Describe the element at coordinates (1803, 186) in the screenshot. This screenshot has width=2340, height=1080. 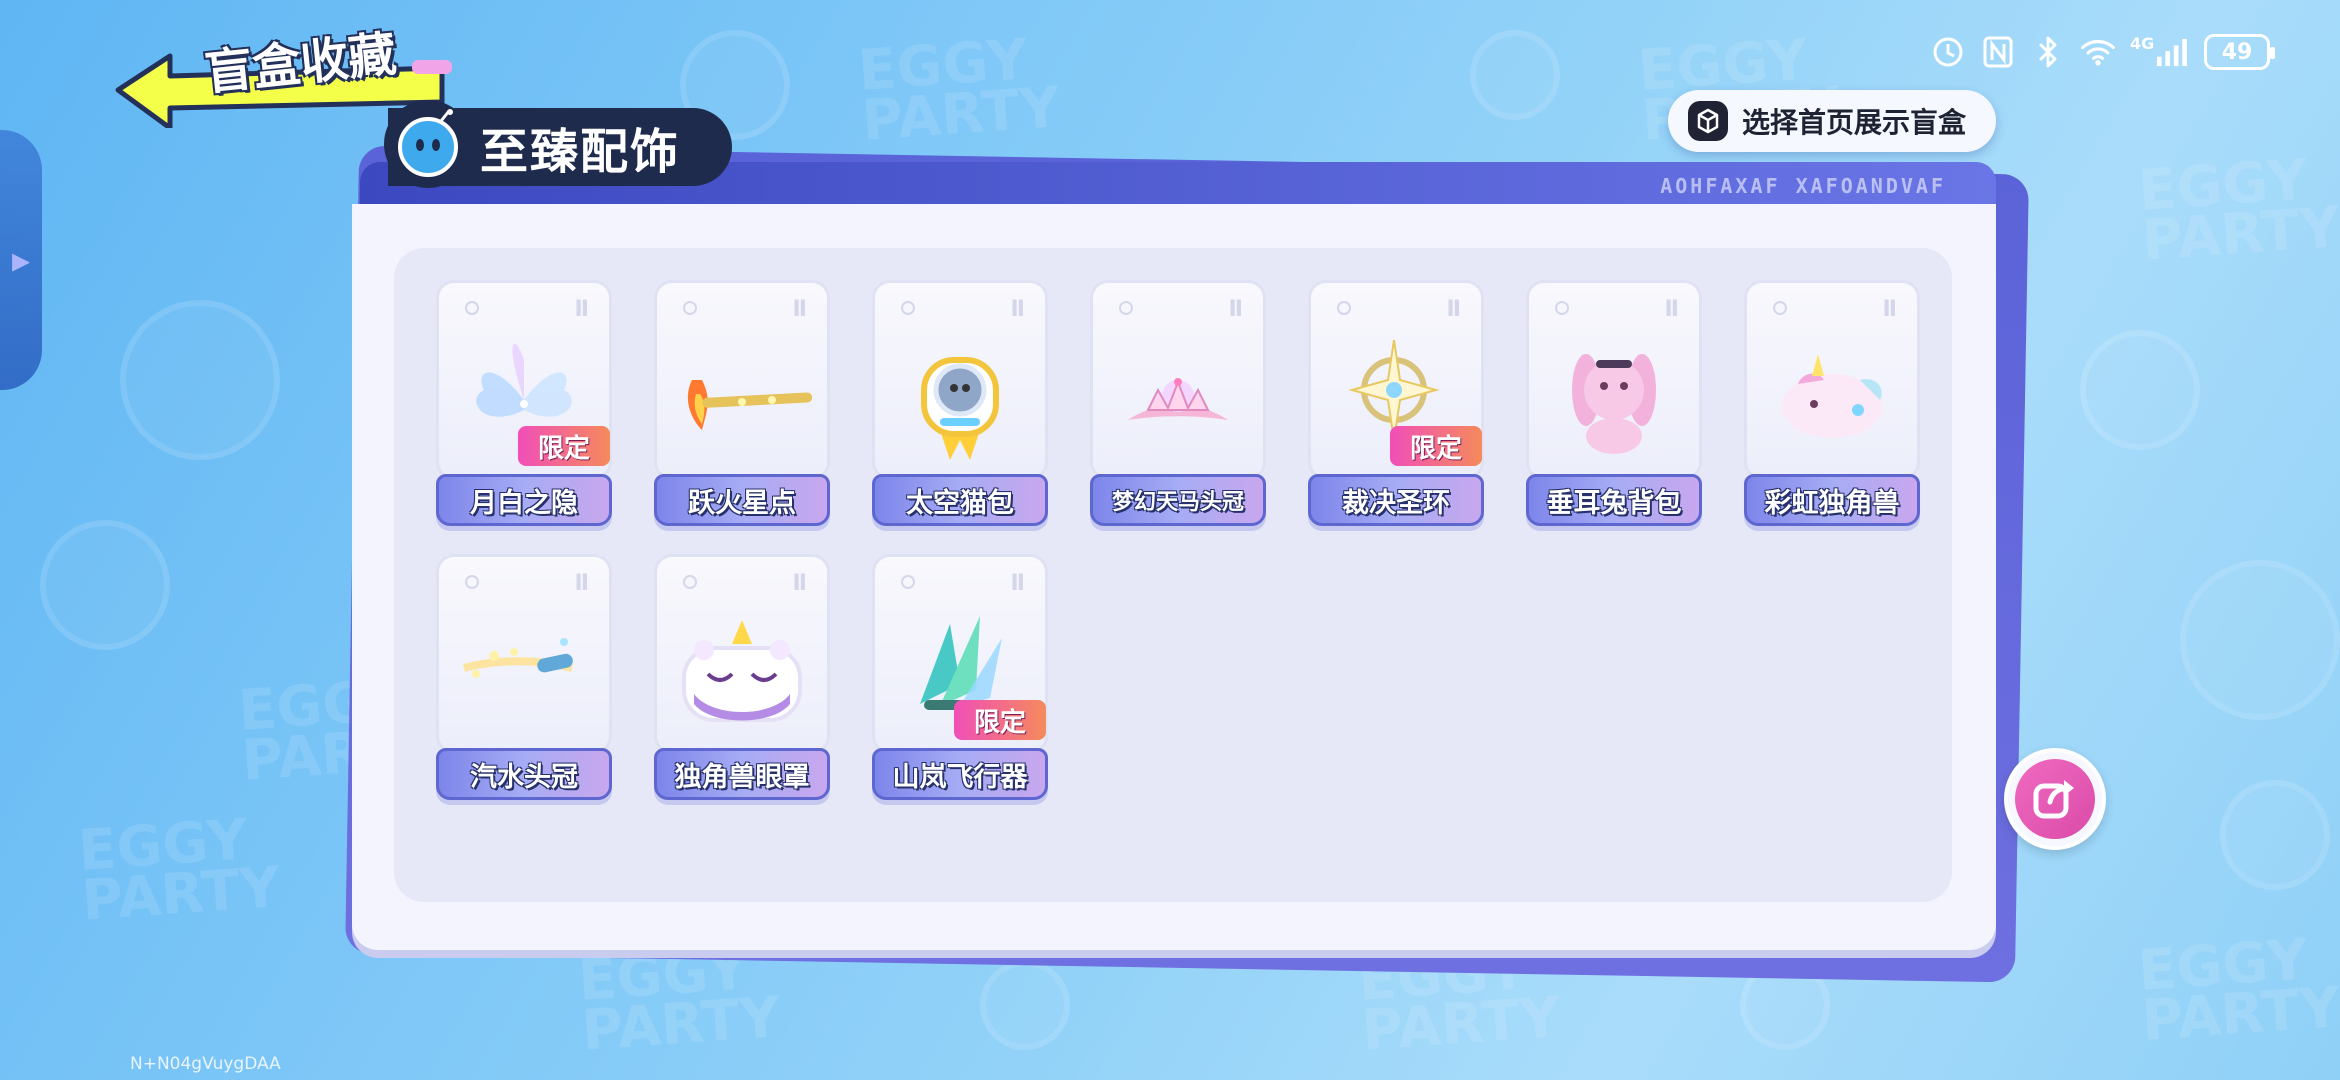
I see `panel-decor-text: AOHFAXAF XAFOANDVAF` at that location.